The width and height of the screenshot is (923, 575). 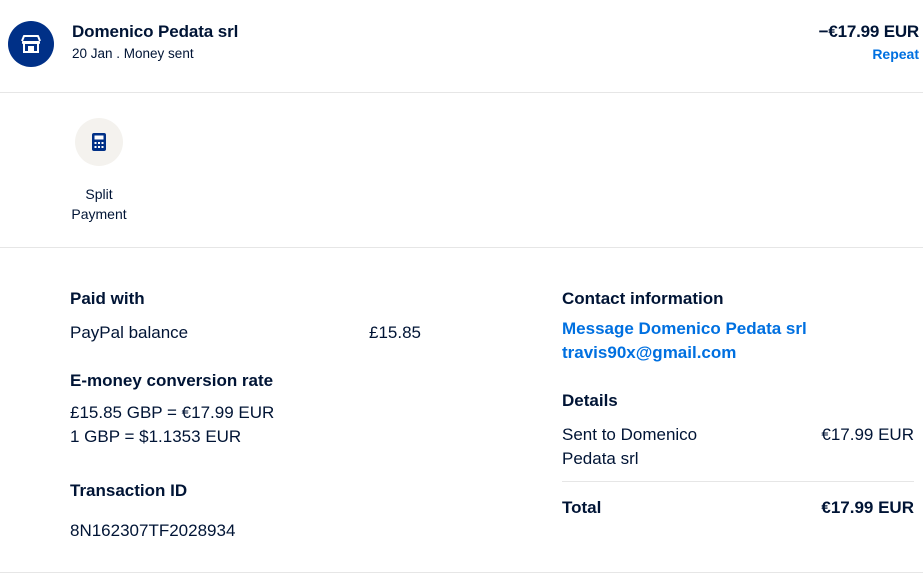 I want to click on bottom-divider, so click(x=461, y=572).